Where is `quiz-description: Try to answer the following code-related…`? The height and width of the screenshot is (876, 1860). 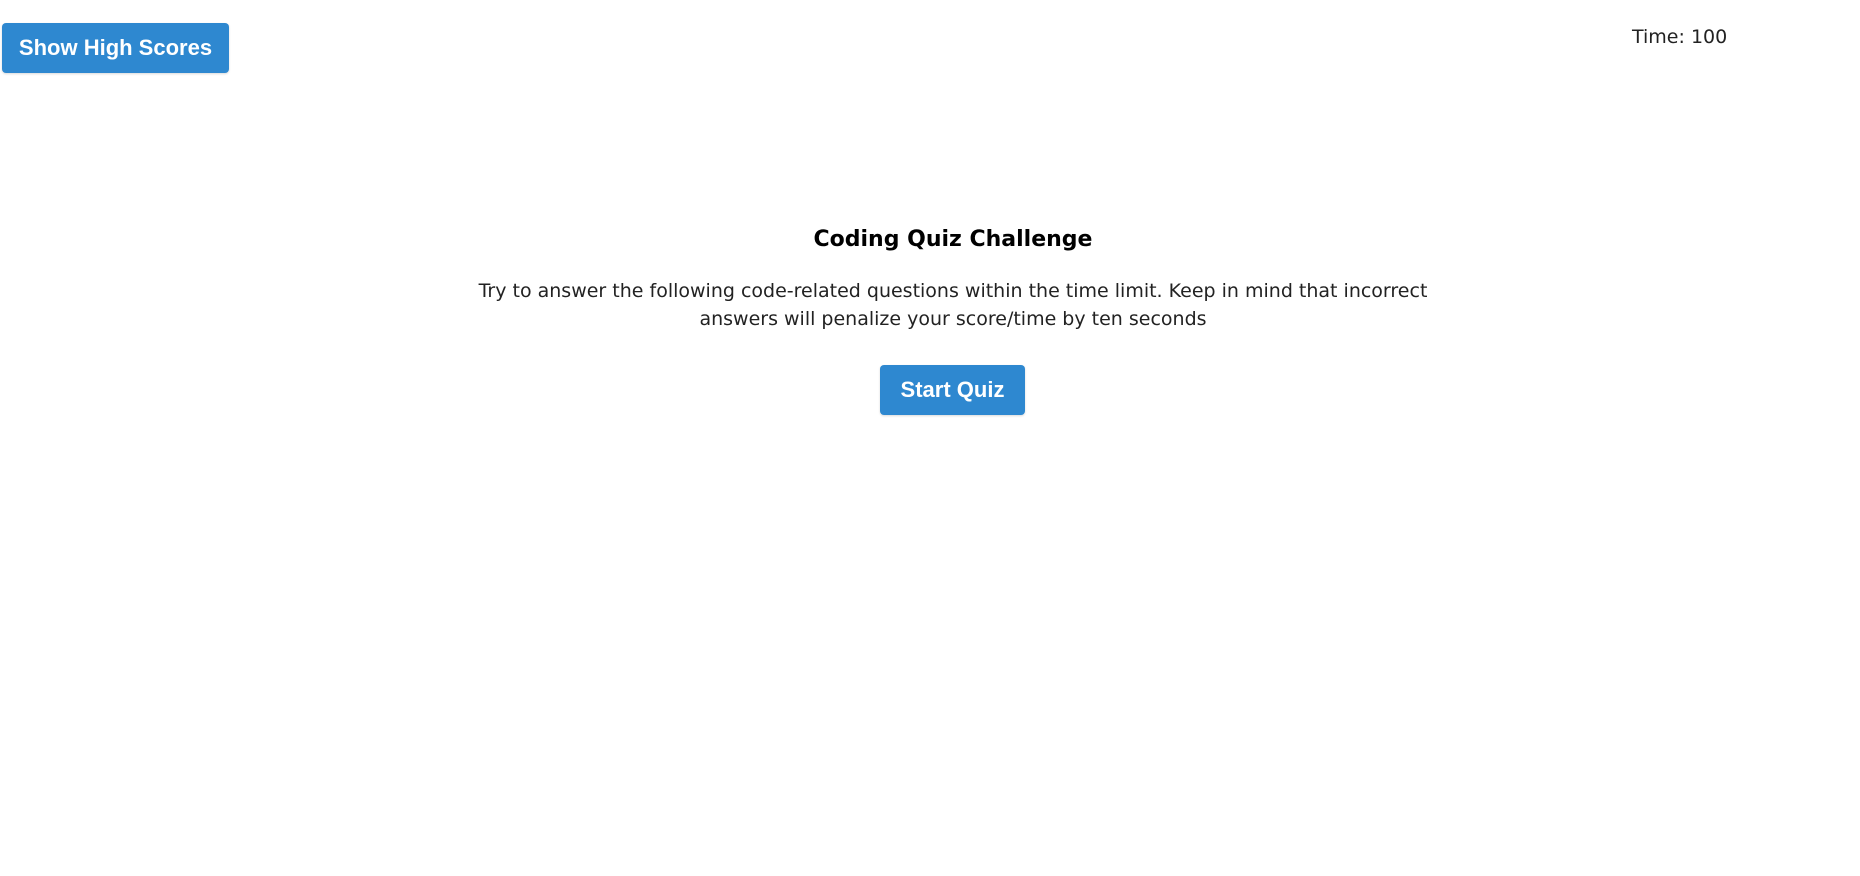 quiz-description: Try to answer the following code-related… is located at coordinates (953, 305).